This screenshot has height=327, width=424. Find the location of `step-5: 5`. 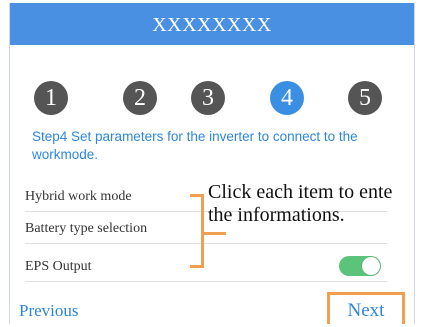

step-5: 5 is located at coordinates (365, 98).